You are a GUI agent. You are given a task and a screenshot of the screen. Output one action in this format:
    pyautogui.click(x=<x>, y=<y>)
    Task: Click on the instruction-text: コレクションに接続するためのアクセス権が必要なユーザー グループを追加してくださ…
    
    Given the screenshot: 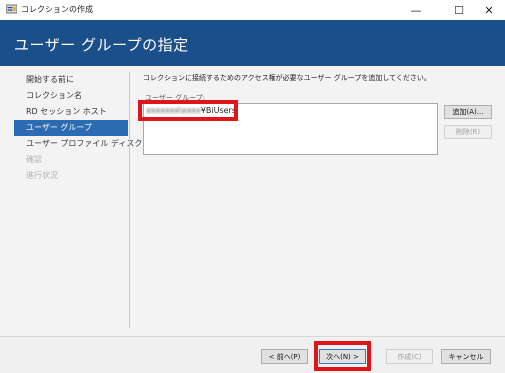 What is the action you would take?
    pyautogui.click(x=287, y=78)
    